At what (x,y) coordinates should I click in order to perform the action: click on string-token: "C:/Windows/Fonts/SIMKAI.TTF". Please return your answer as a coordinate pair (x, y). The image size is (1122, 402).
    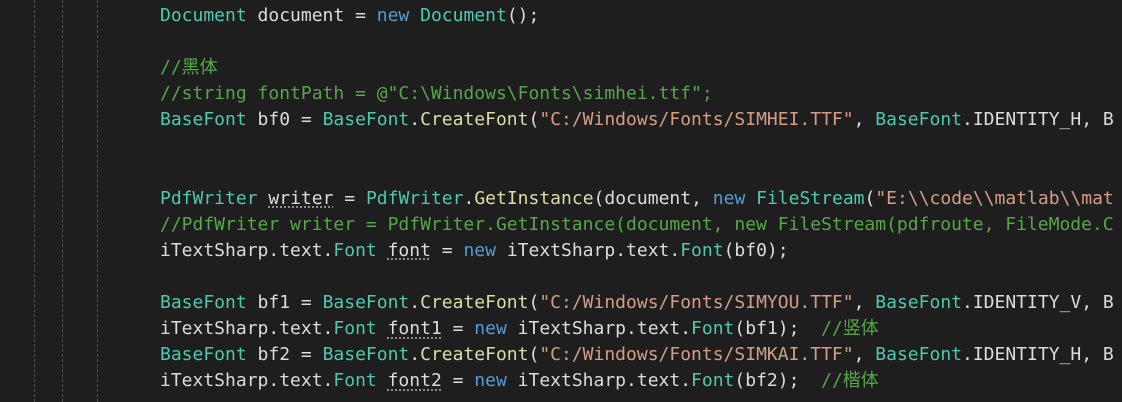
    Looking at the image, I should click on (696, 355).